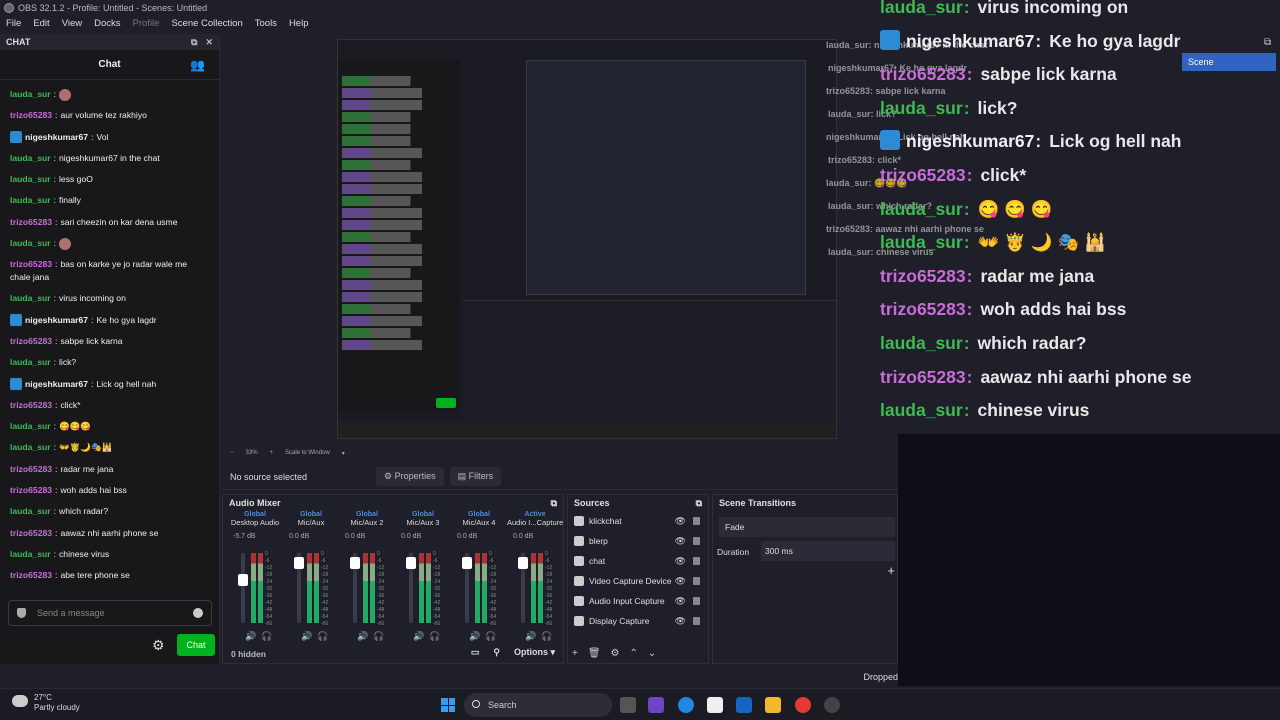  What do you see at coordinates (686, 705) in the screenshot?
I see `edge-icon` at bounding box center [686, 705].